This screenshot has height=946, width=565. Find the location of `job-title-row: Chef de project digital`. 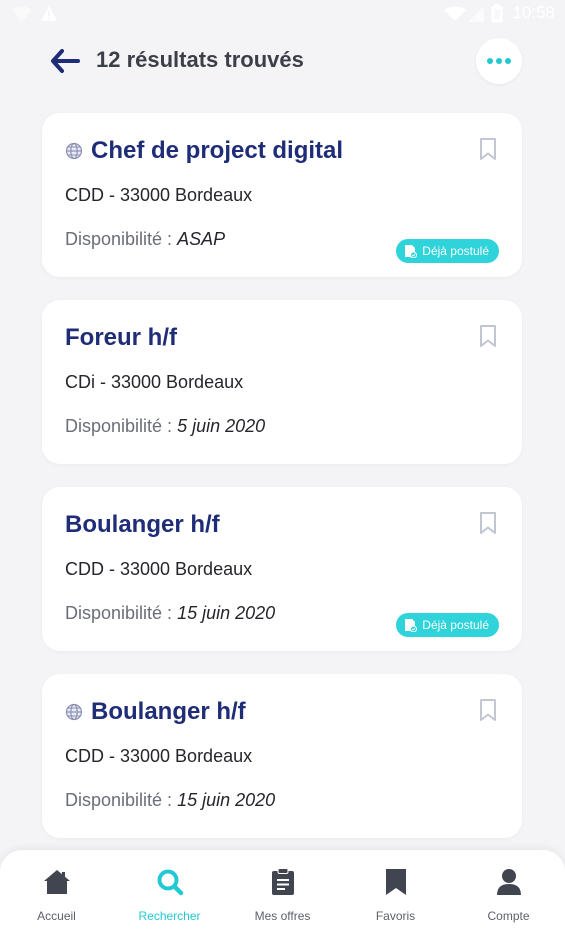

job-title-row: Chef de project digital is located at coordinates (204, 151).